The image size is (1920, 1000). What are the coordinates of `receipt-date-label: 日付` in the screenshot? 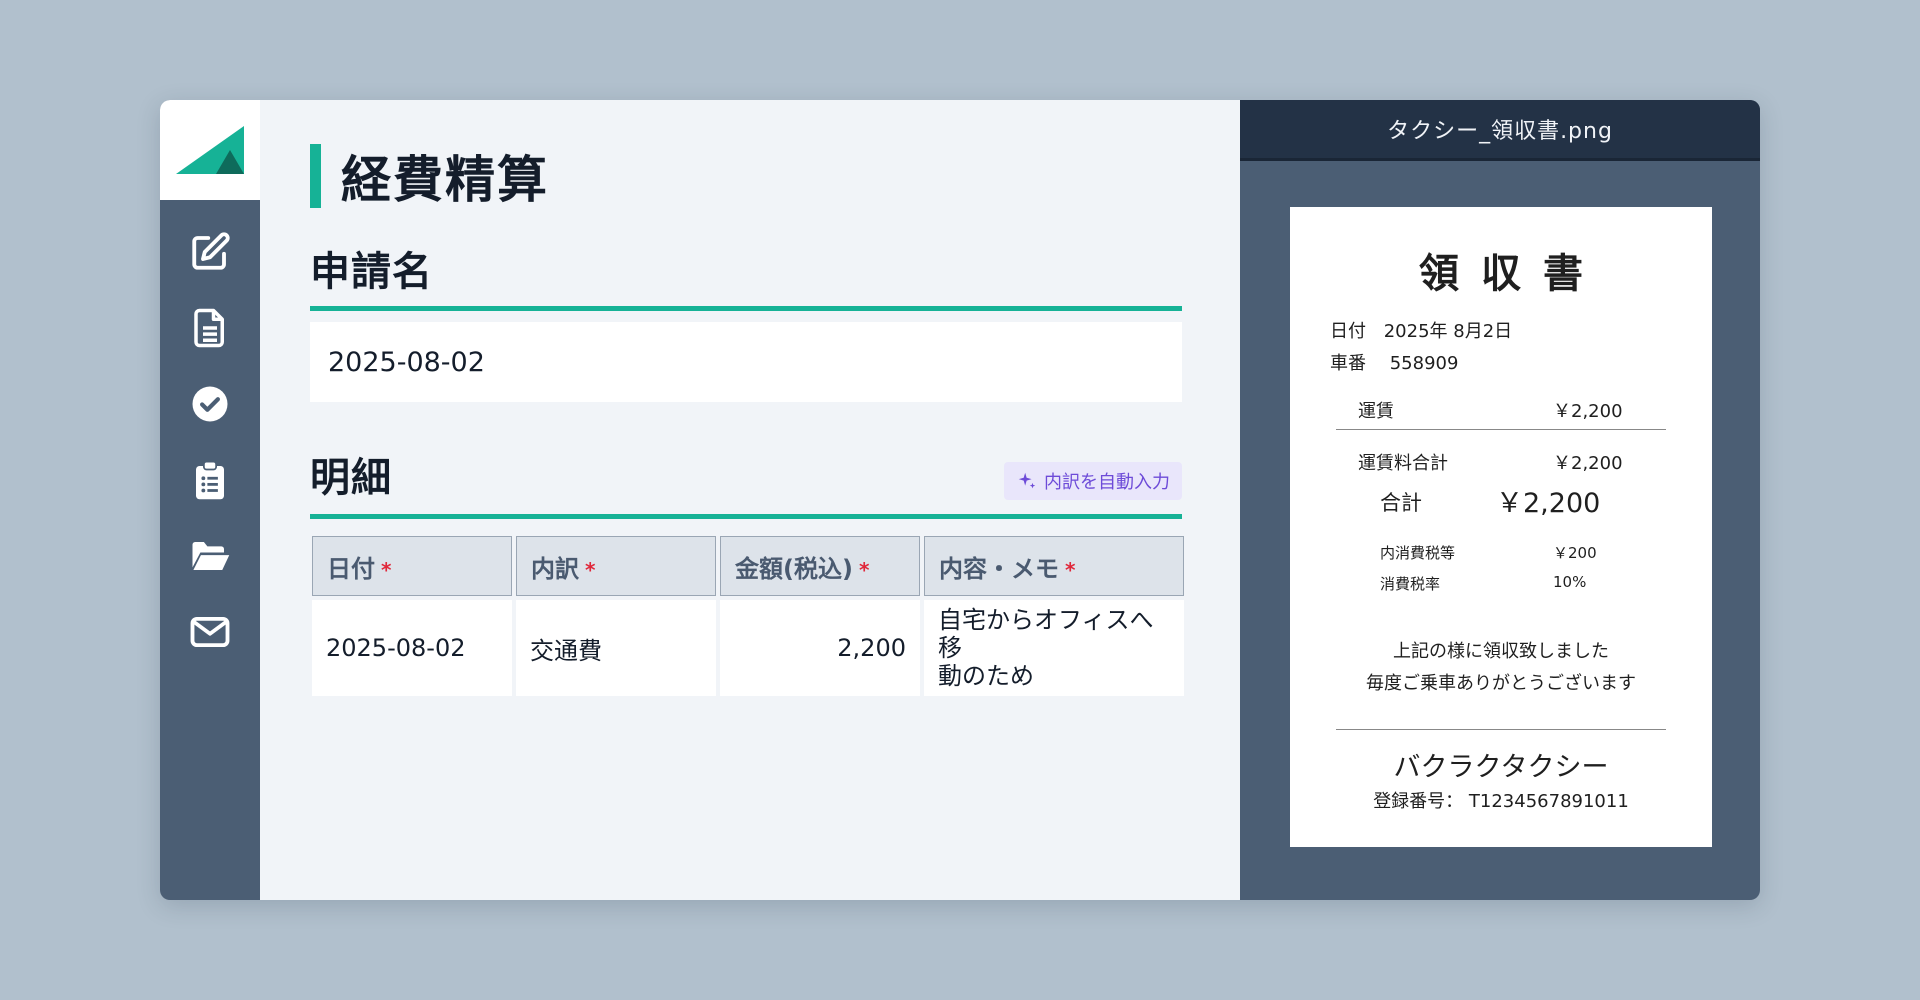 It's located at (1348, 331).